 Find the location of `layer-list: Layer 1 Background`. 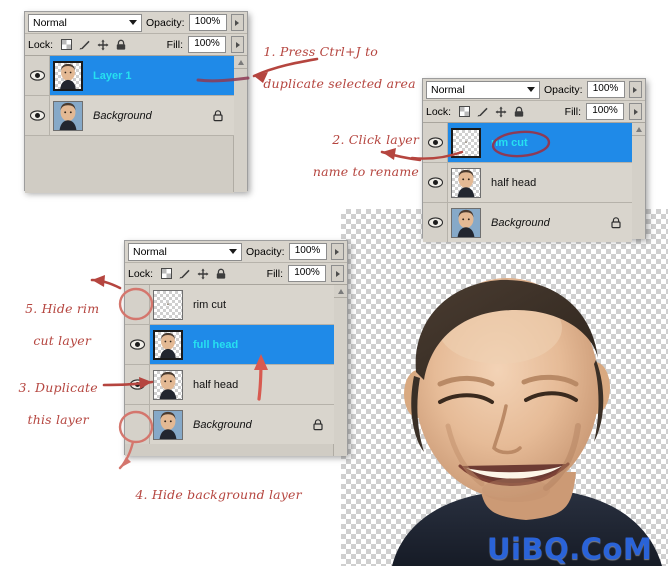

layer-list: Layer 1 Background is located at coordinates (136, 124).